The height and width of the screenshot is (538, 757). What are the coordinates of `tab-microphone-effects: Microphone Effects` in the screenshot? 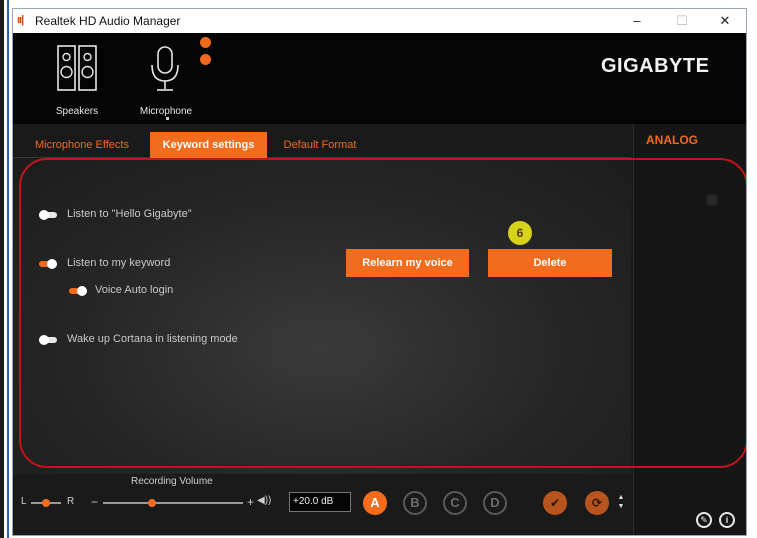 It's located at (82, 145).